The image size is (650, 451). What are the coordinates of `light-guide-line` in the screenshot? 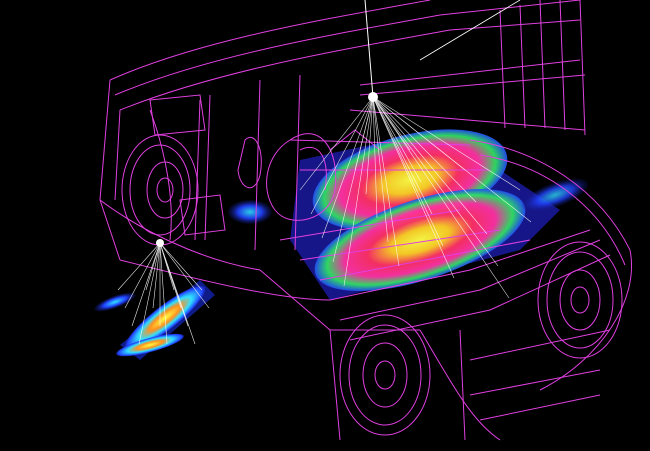 It's located at (470, 30).